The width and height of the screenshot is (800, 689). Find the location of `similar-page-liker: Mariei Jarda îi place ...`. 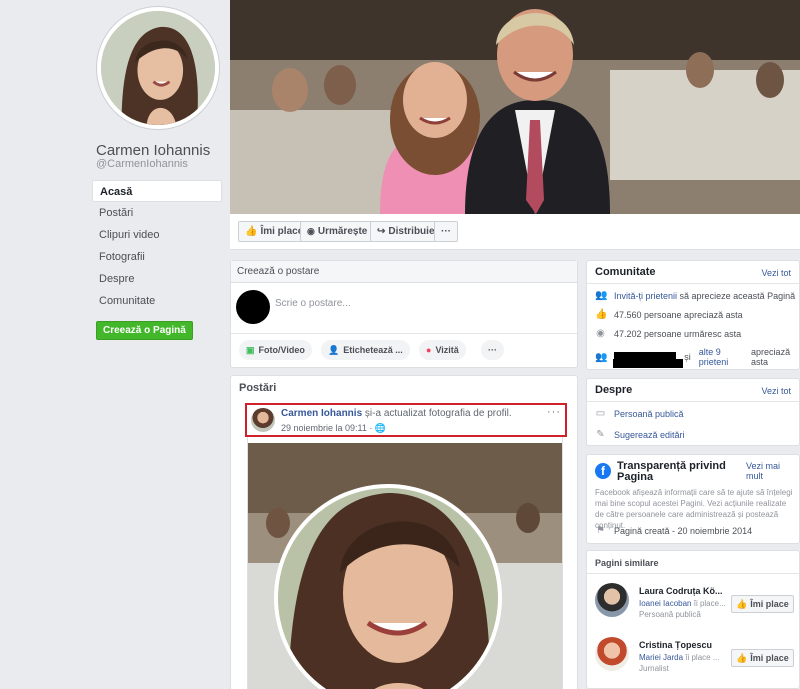

similar-page-liker: Mariei Jarda îi place ... is located at coordinates (679, 657).